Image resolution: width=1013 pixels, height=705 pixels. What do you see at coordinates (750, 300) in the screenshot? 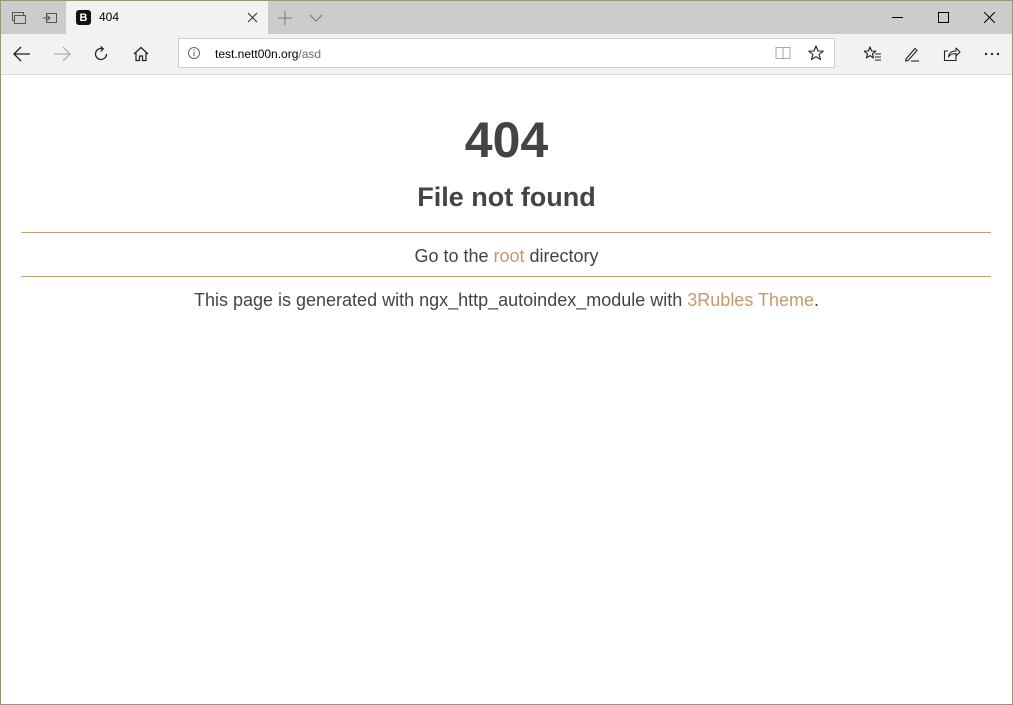
I see `theme-link: 3Rubles Theme` at bounding box center [750, 300].